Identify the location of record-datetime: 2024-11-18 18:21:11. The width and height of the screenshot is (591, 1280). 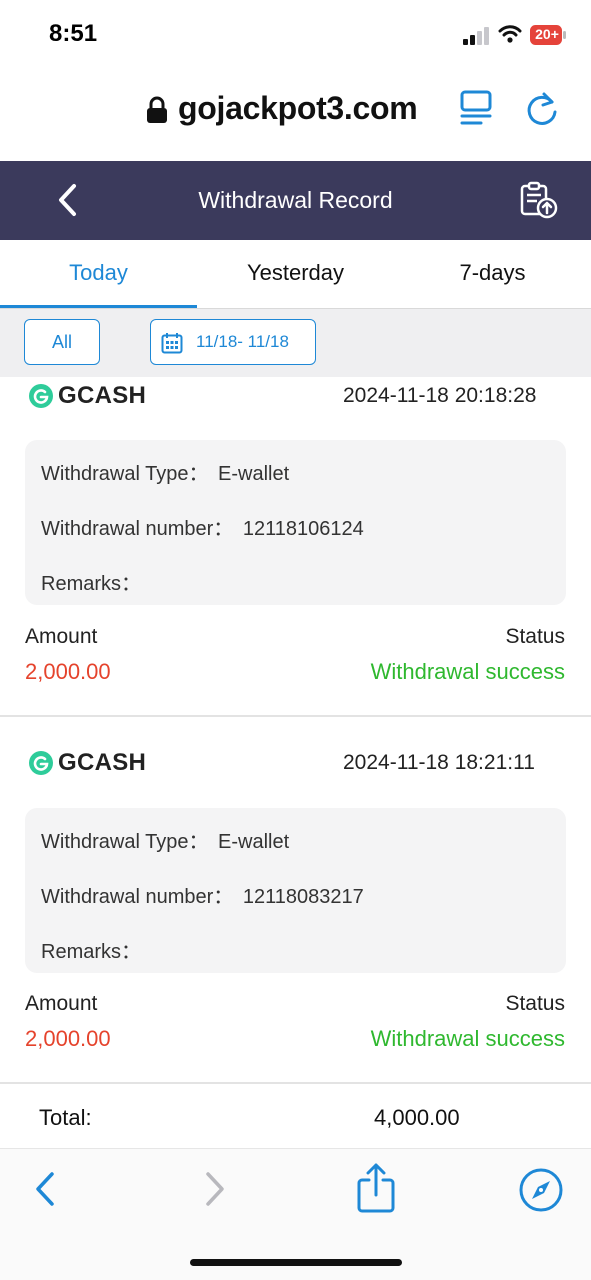
(439, 762).